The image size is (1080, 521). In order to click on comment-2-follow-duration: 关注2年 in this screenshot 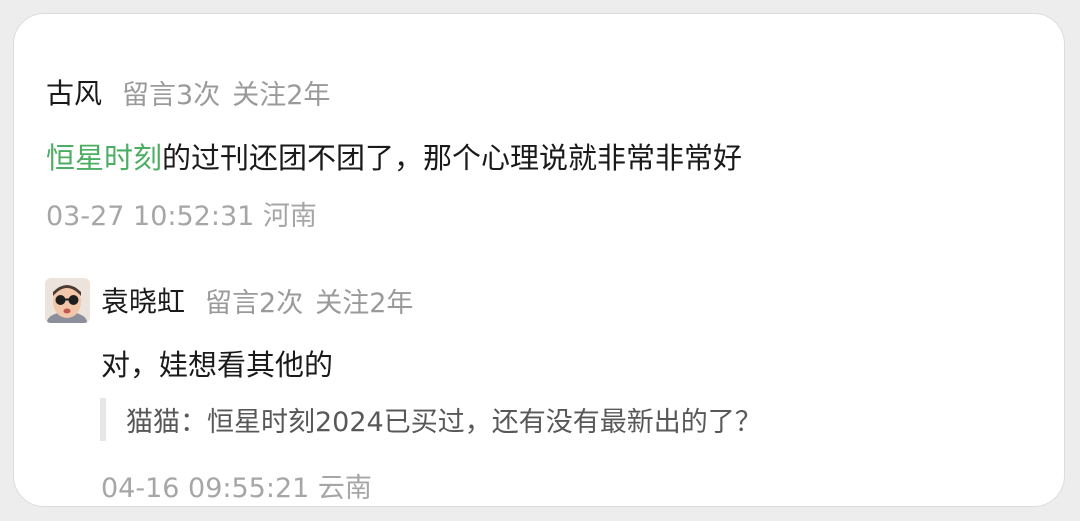, I will do `click(364, 303)`.